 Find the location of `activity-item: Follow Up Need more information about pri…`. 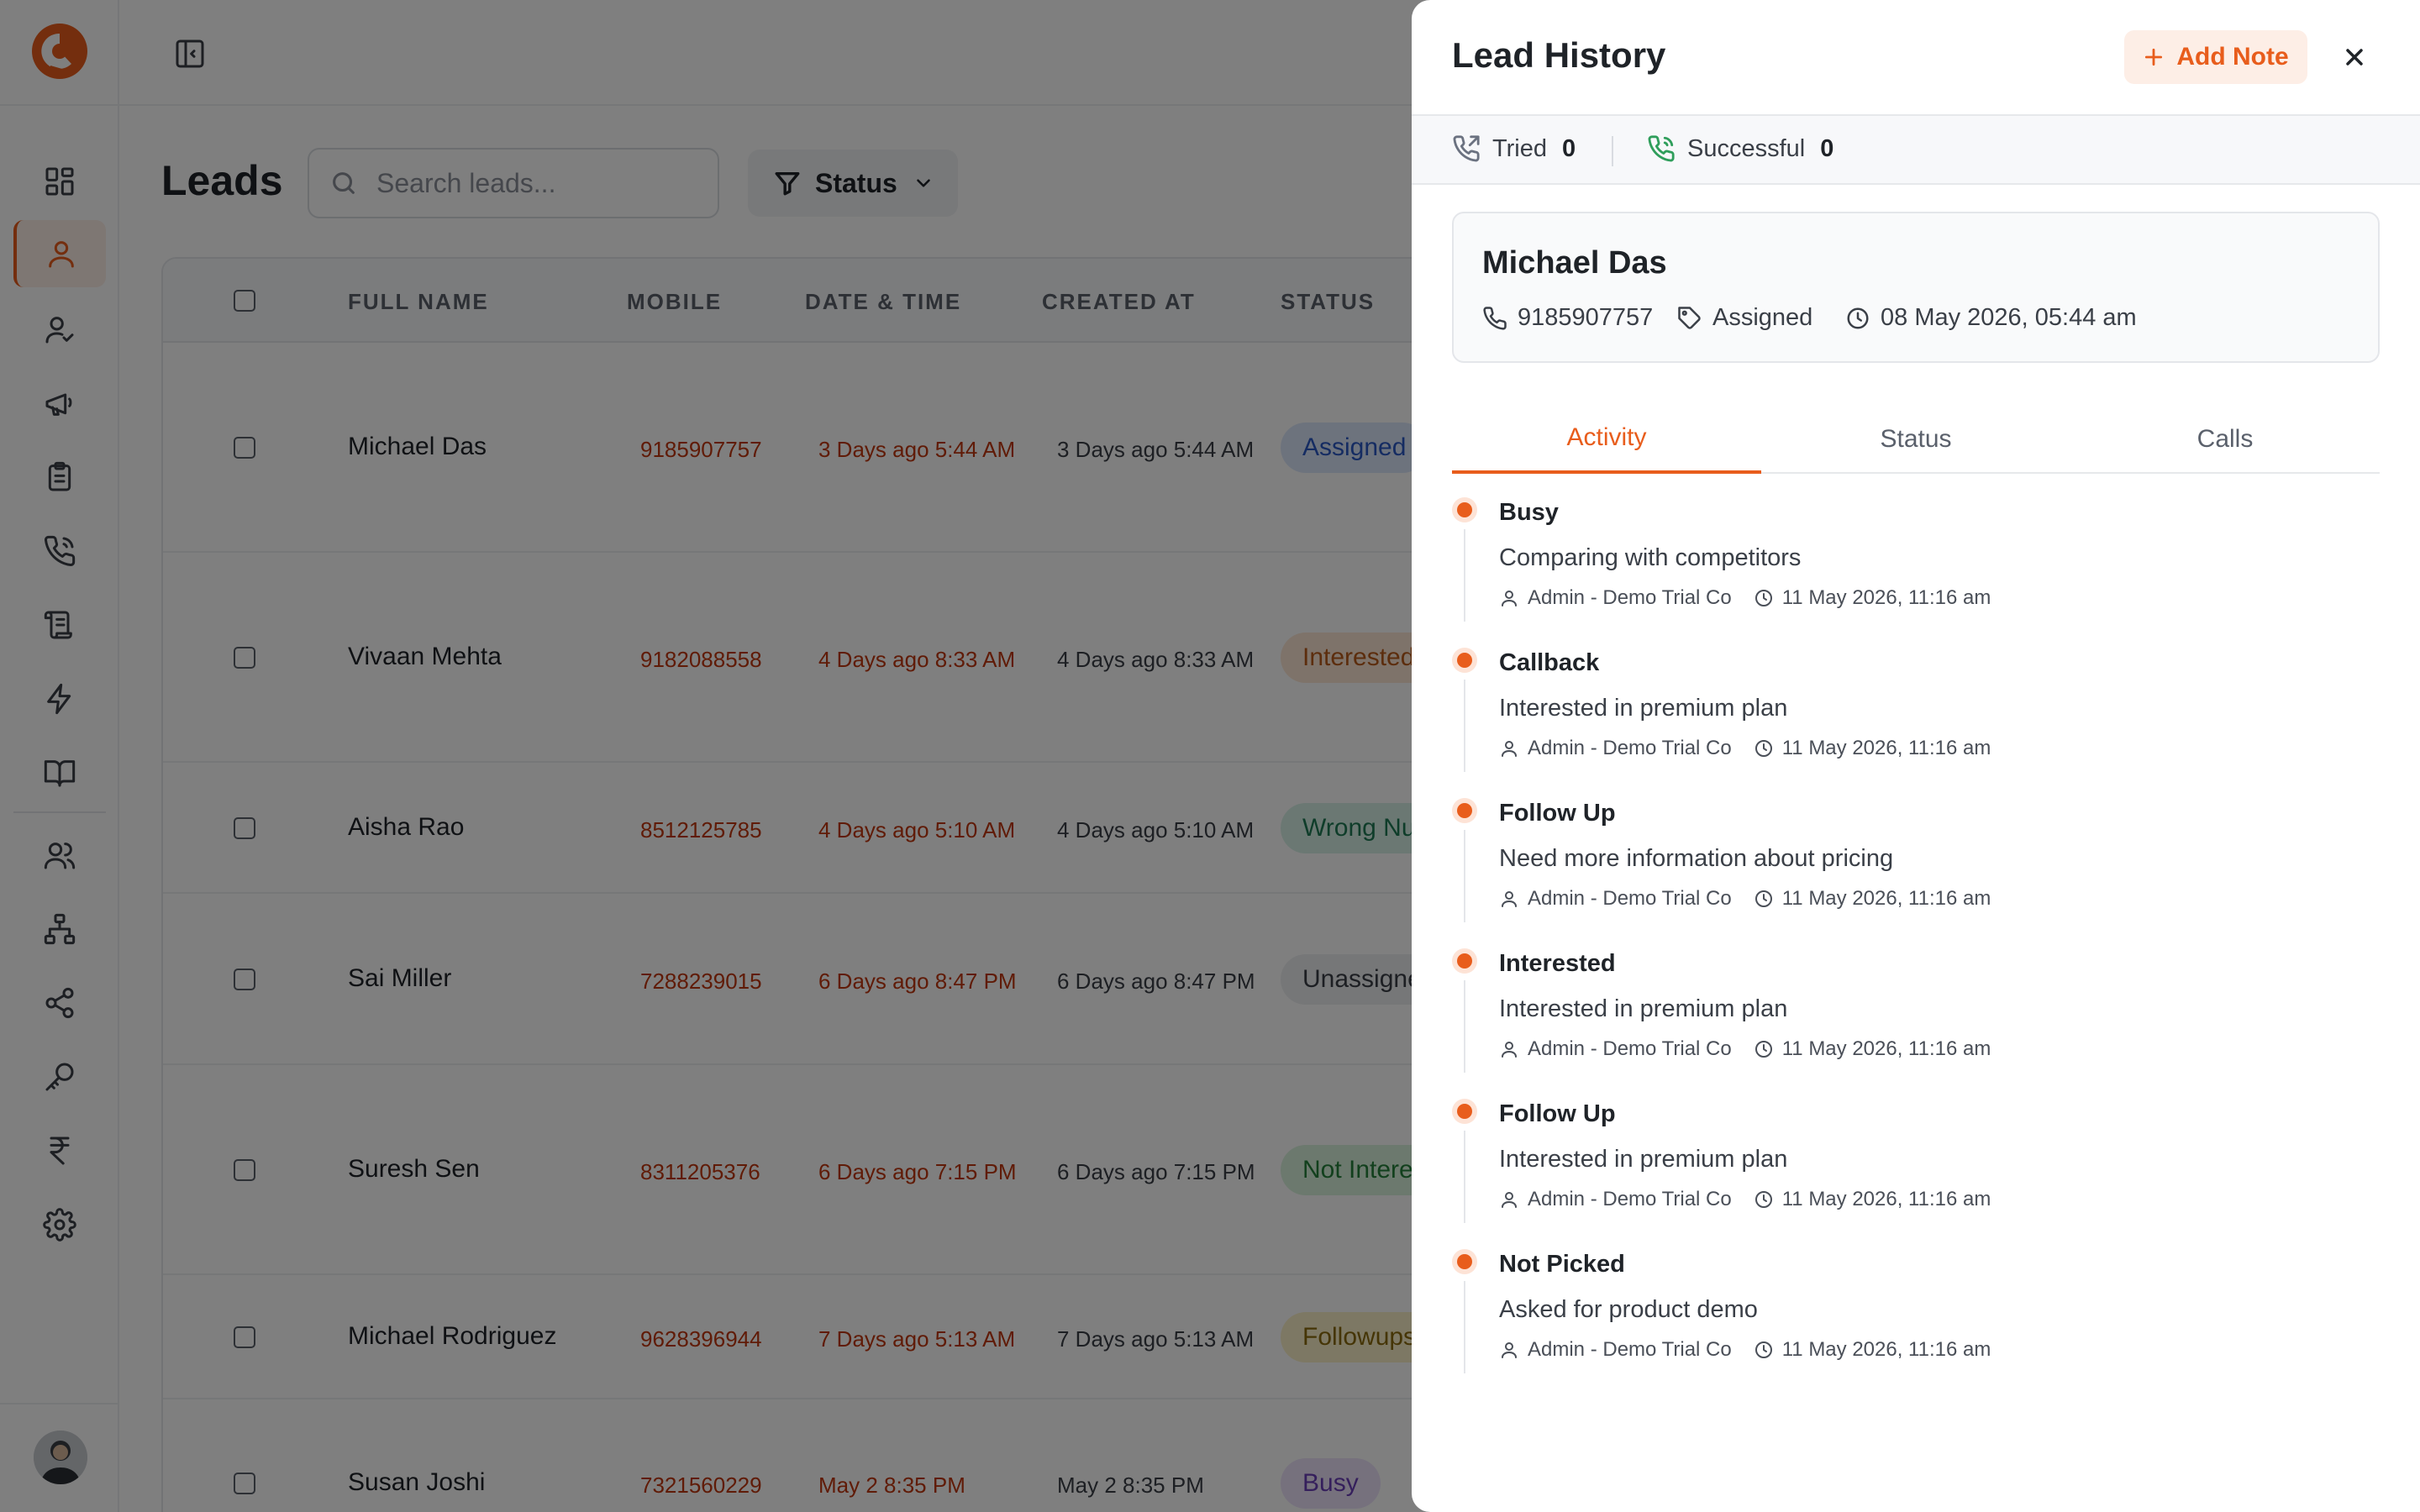

activity-item: Follow Up Need more information about pri… is located at coordinates (1916, 871).